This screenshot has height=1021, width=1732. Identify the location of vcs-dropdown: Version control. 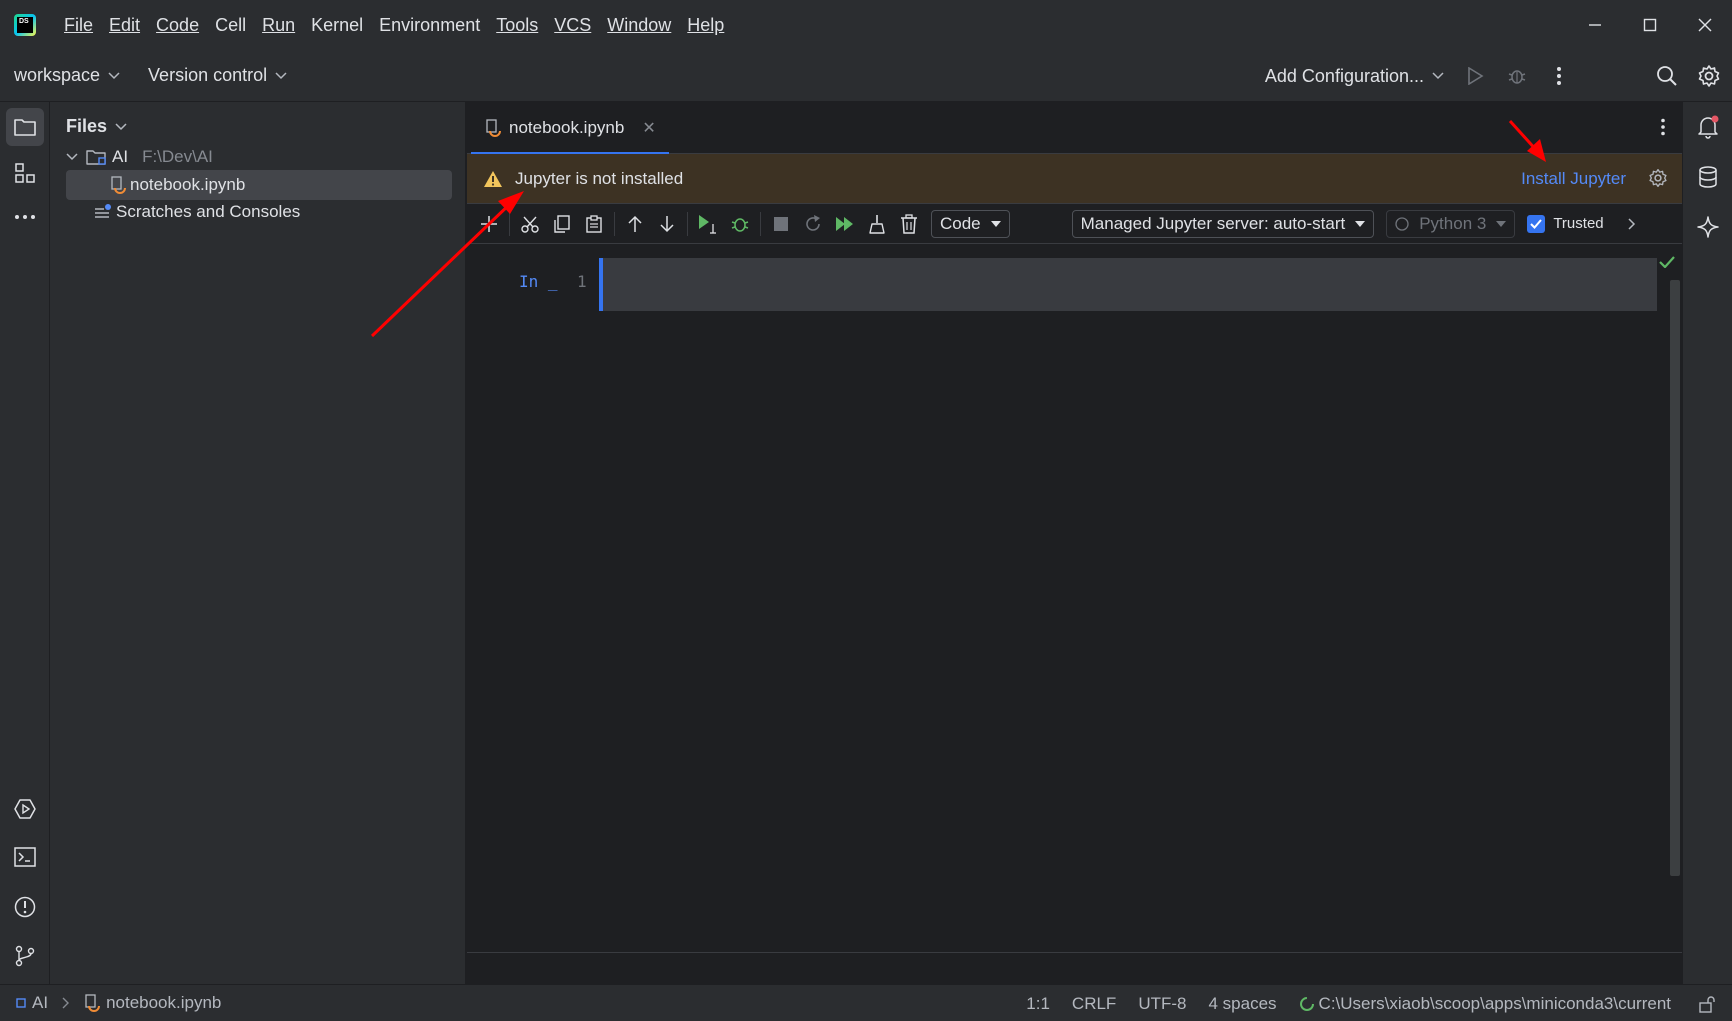
(217, 75).